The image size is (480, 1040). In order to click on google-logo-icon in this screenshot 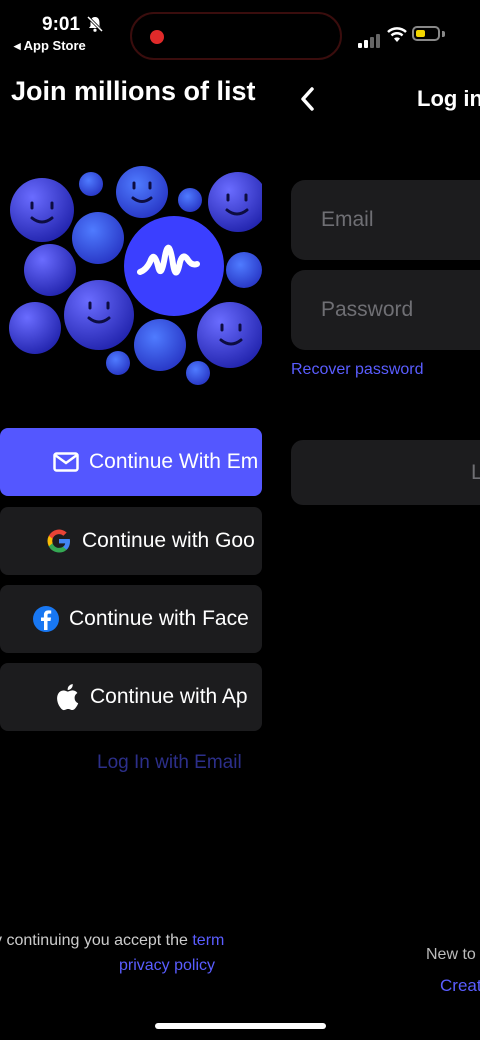, I will do `click(59, 541)`.